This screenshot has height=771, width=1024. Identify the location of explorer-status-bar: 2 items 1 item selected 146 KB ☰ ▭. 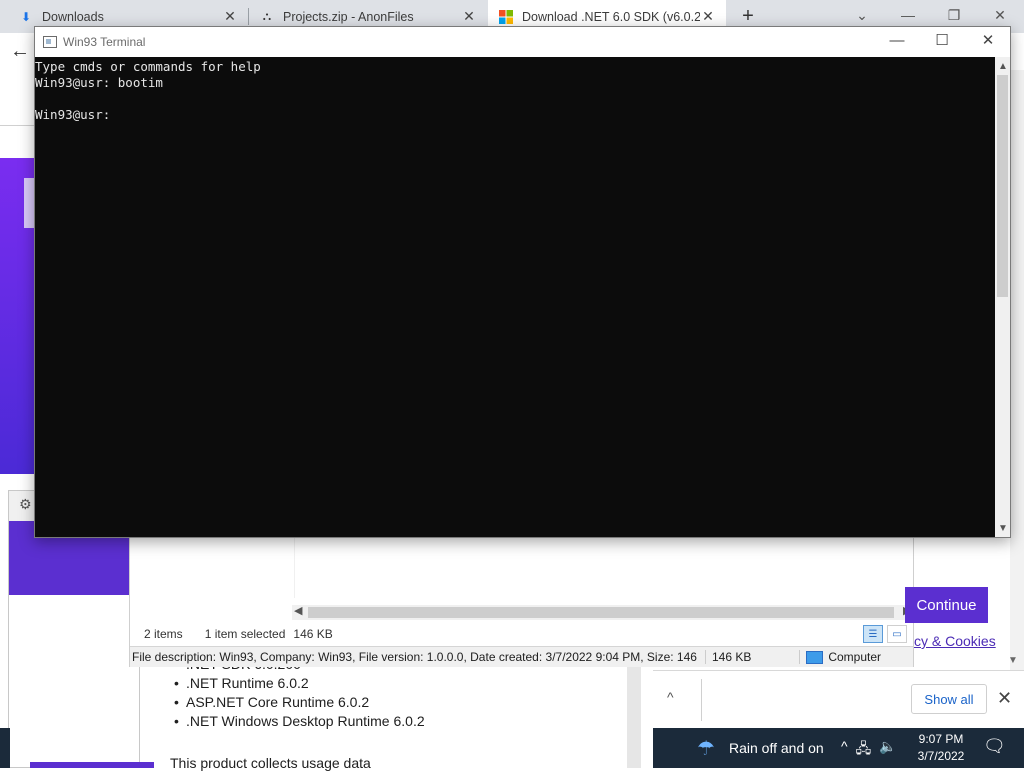
(521, 634).